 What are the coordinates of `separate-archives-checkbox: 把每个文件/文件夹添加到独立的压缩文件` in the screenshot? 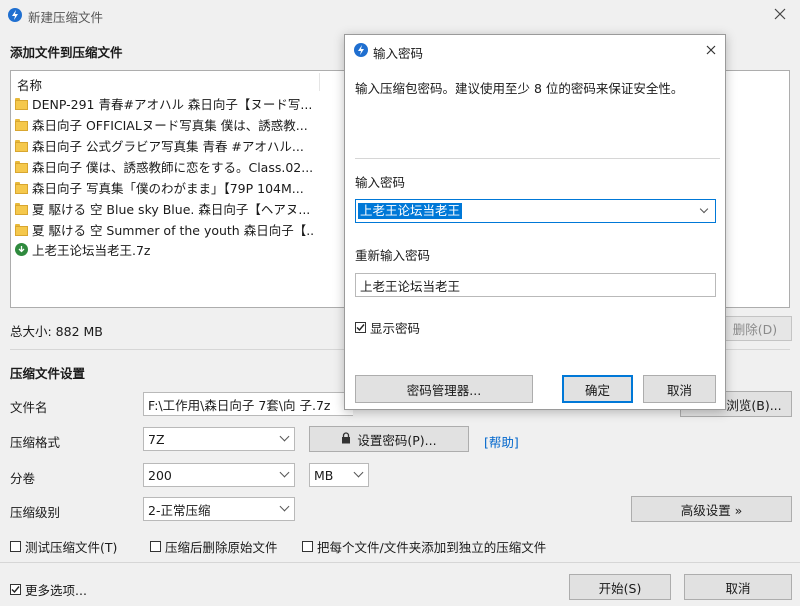 It's located at (424, 546).